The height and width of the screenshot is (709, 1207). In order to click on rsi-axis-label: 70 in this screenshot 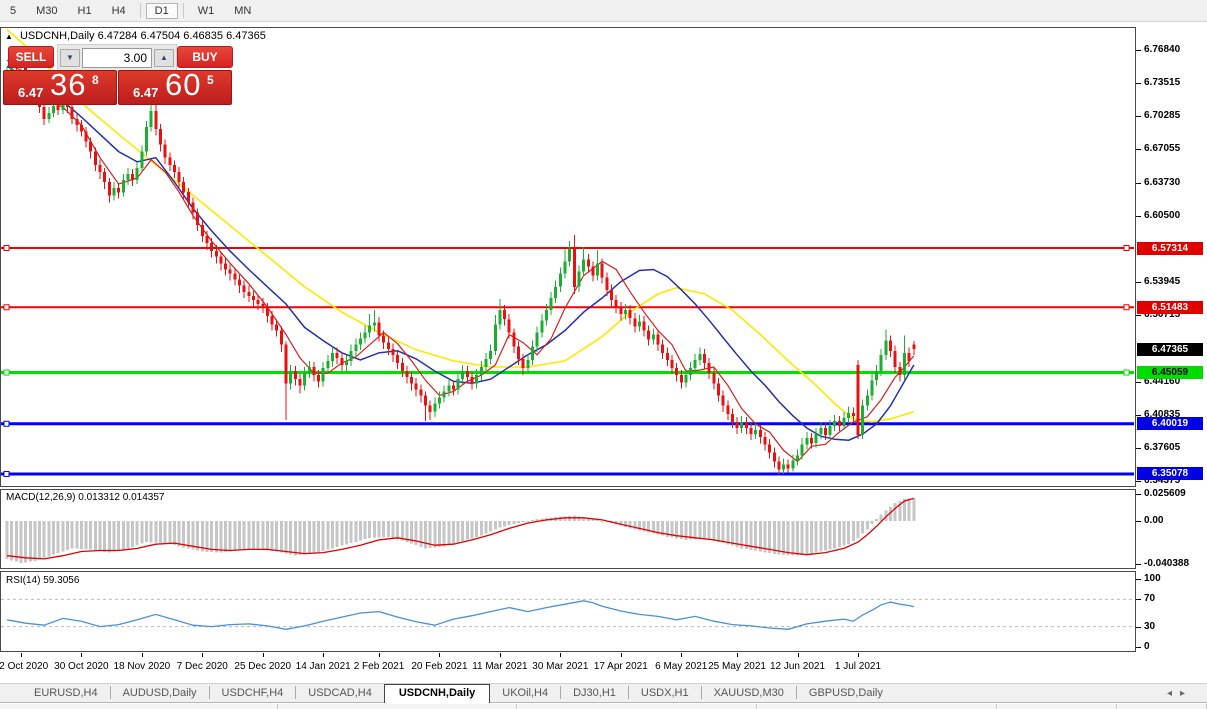, I will do `click(1150, 599)`.